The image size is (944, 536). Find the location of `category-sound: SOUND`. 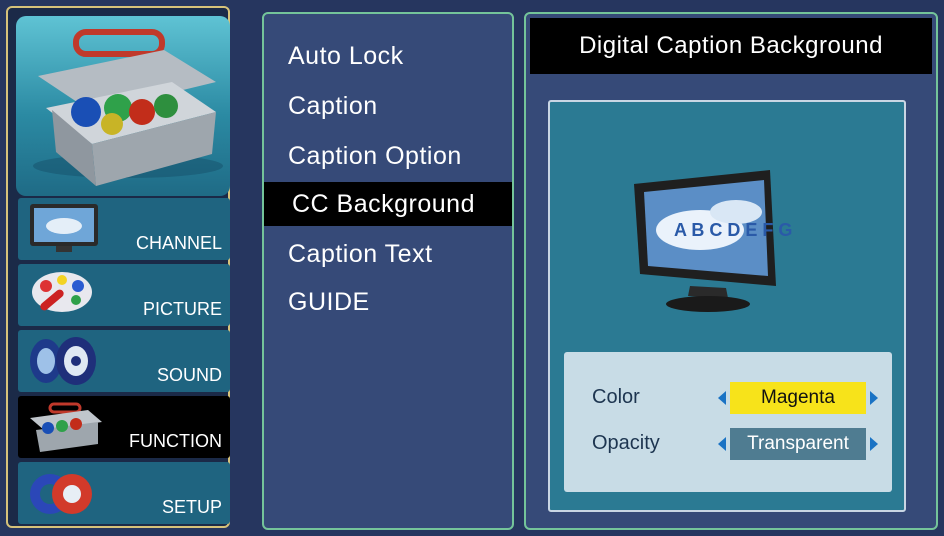

category-sound: SOUND is located at coordinates (124, 361).